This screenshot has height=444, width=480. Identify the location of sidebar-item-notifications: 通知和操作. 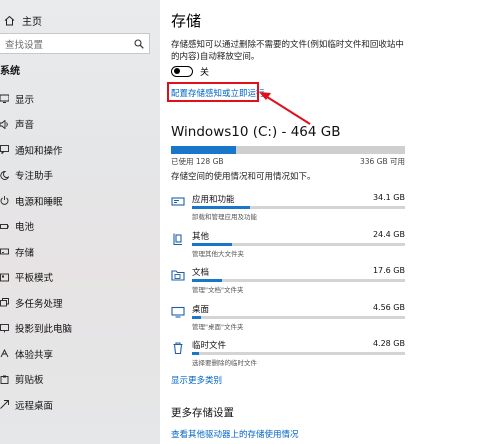
(80, 150).